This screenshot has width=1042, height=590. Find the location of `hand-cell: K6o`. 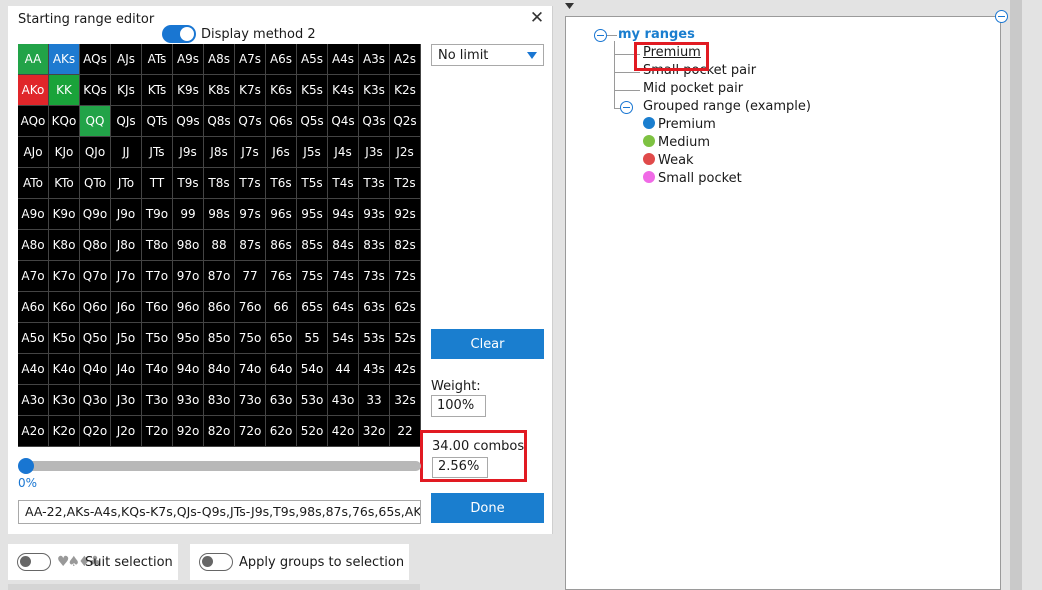

hand-cell: K6o is located at coordinates (64, 307).